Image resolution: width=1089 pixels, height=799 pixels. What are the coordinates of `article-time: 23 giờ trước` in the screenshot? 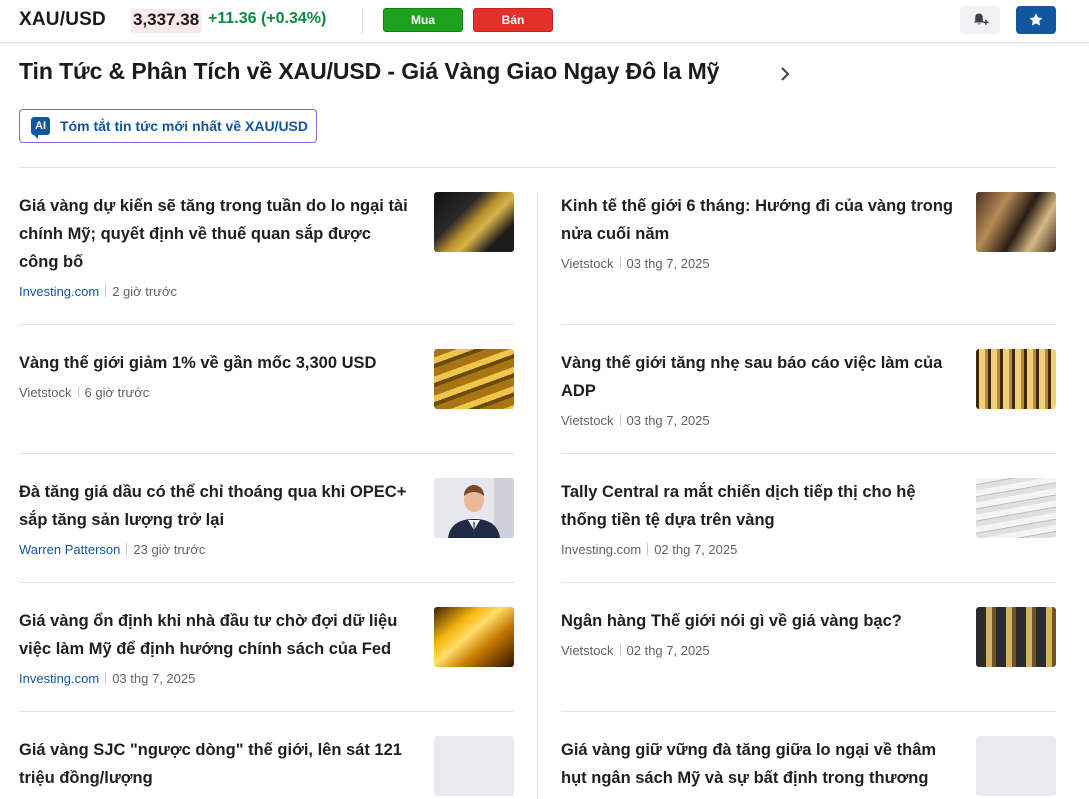 It's located at (169, 549).